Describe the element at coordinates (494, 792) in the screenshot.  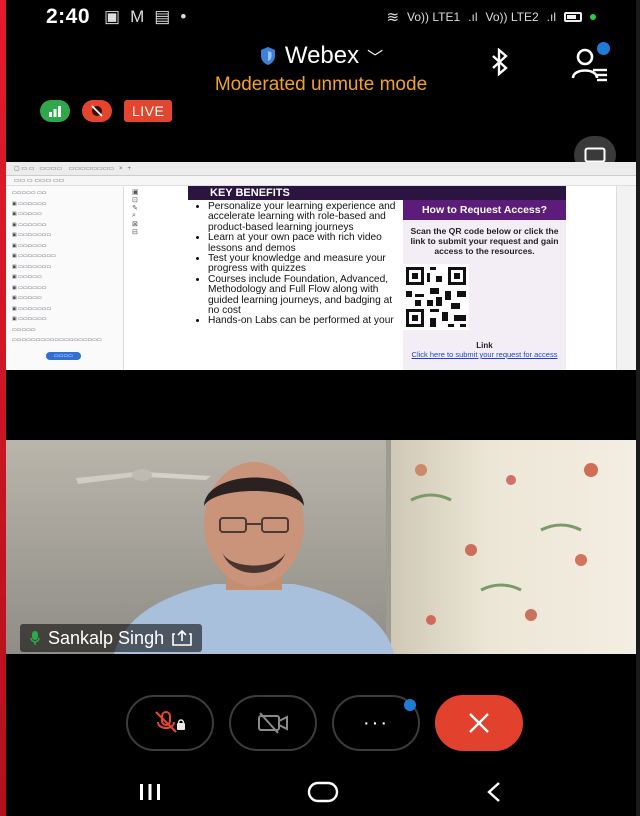
I see `back-button` at that location.